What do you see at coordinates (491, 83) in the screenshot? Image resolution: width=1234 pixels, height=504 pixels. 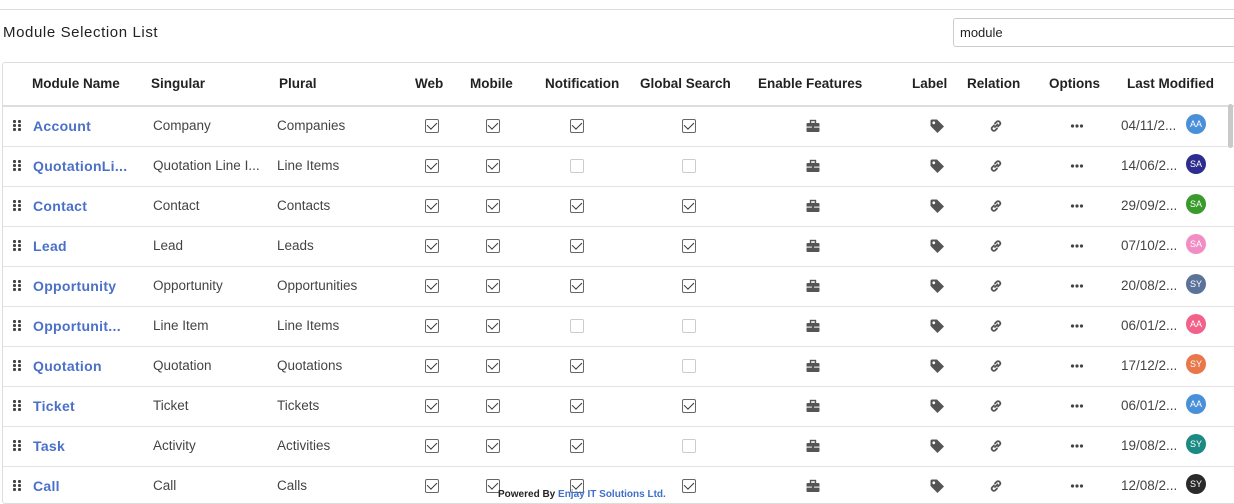 I see `column-header-mobile: Mobile` at bounding box center [491, 83].